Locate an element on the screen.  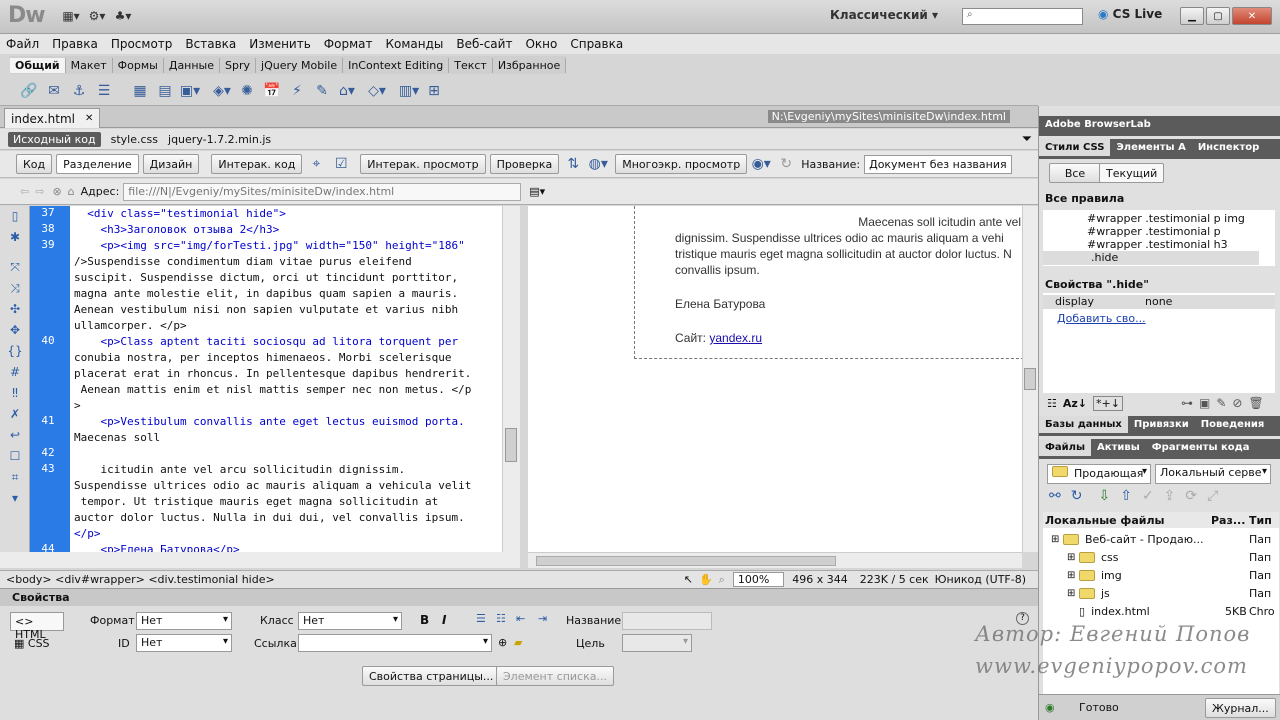
tab-css-styles: Стили CSS is located at coordinates (1075, 147).